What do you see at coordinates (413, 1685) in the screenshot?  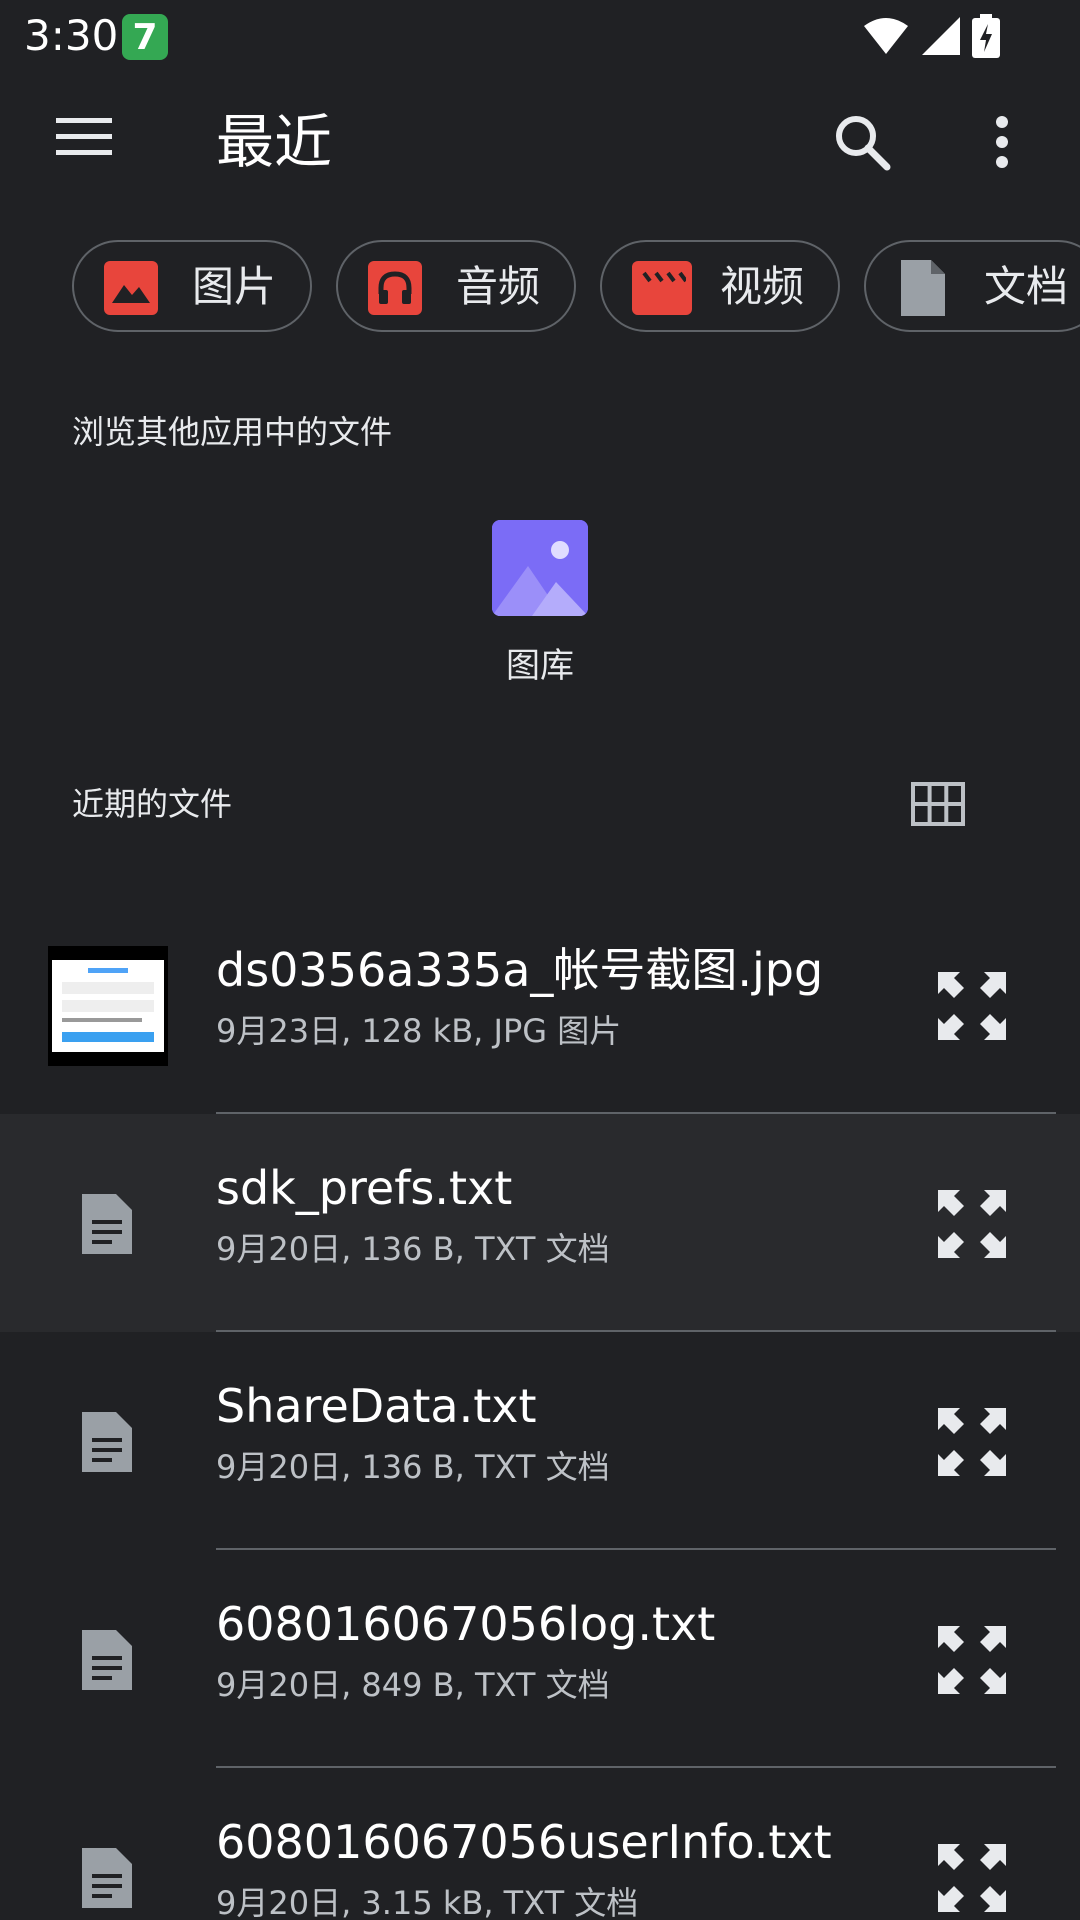 I see `file-meta: 9月20日, 849 B, TXT 文档` at bounding box center [413, 1685].